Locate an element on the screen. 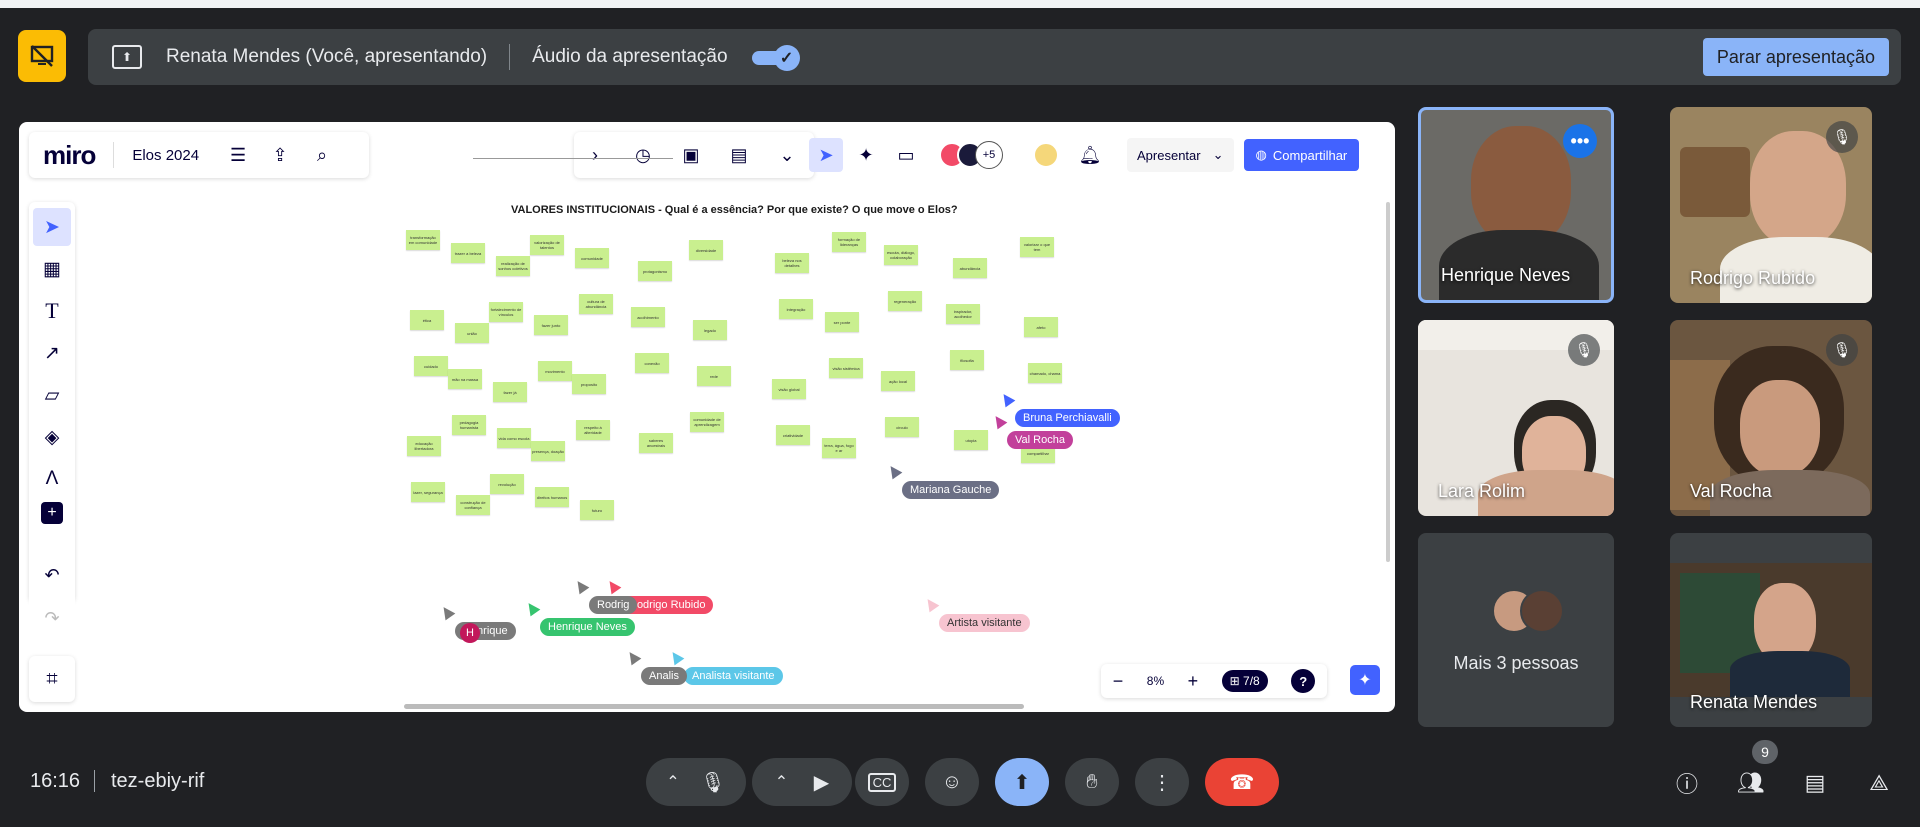 This screenshot has width=1920, height=827. video-tile-henrique: ••• Henrique Neves is located at coordinates (1516, 205).